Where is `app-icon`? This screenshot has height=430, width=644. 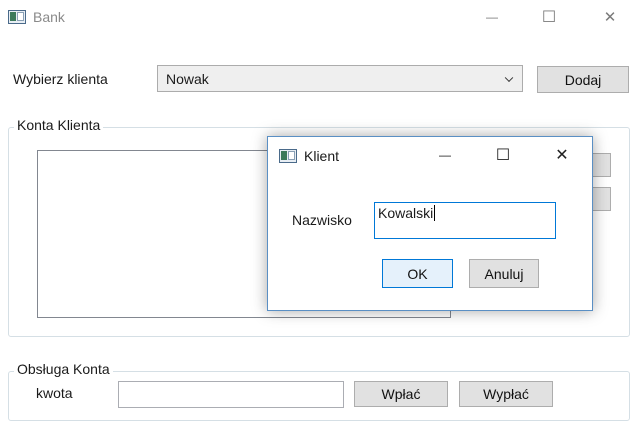
app-icon is located at coordinates (17, 17).